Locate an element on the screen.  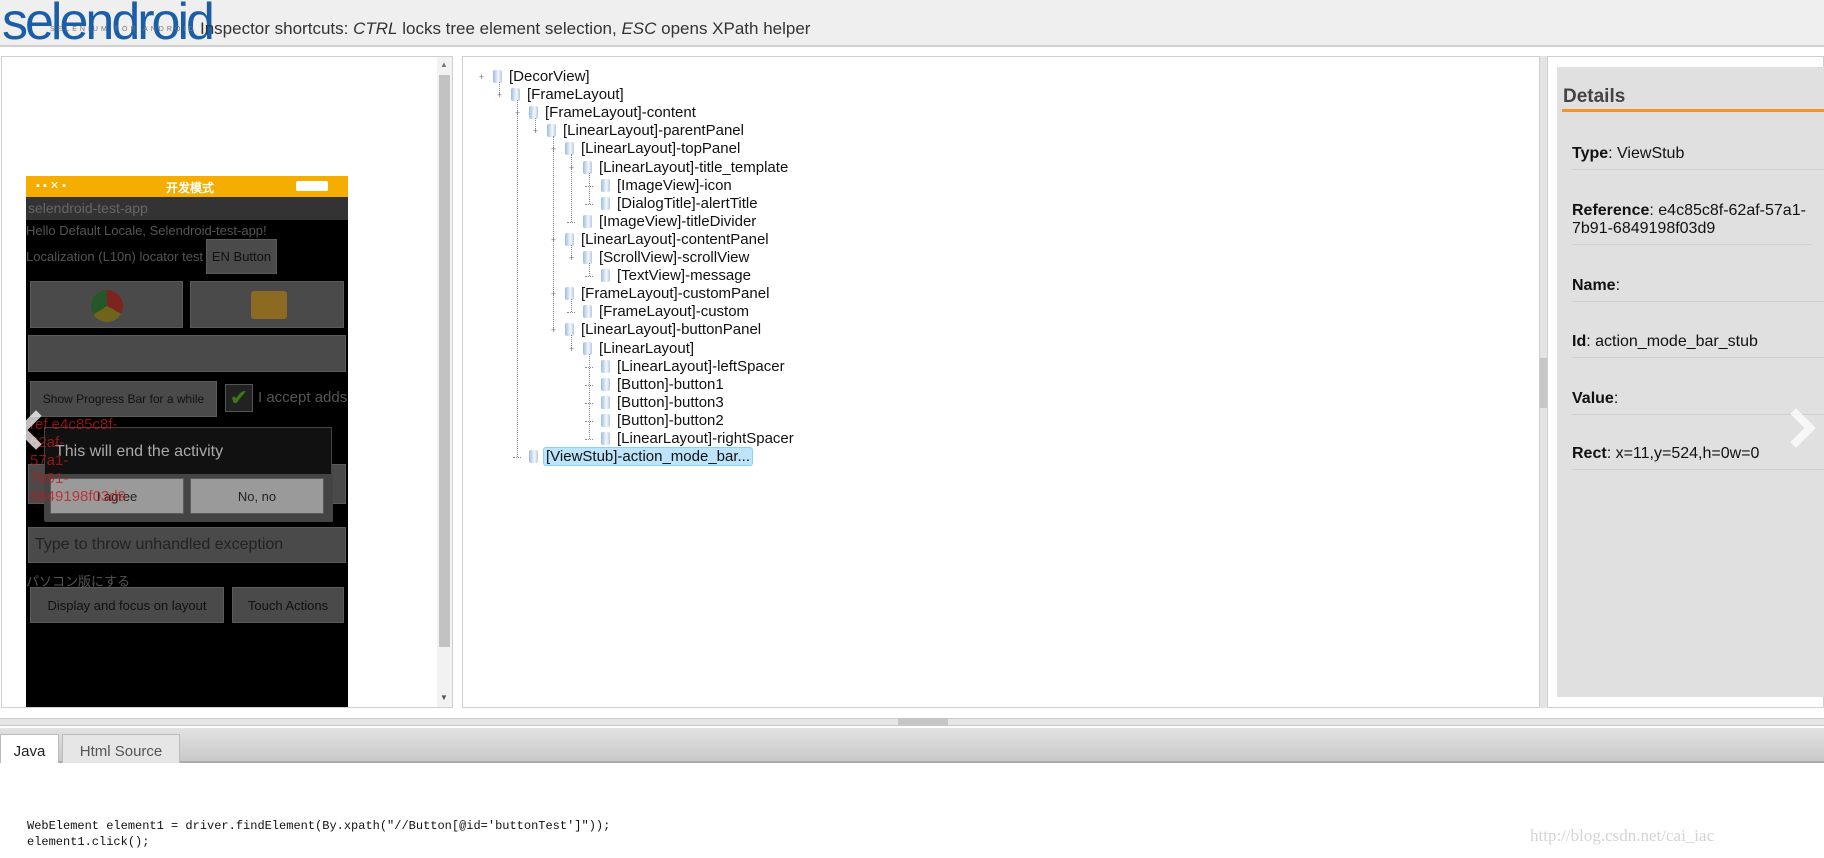
tree-node-label: [LinearLayout]-title_template is located at coordinates (693, 168).